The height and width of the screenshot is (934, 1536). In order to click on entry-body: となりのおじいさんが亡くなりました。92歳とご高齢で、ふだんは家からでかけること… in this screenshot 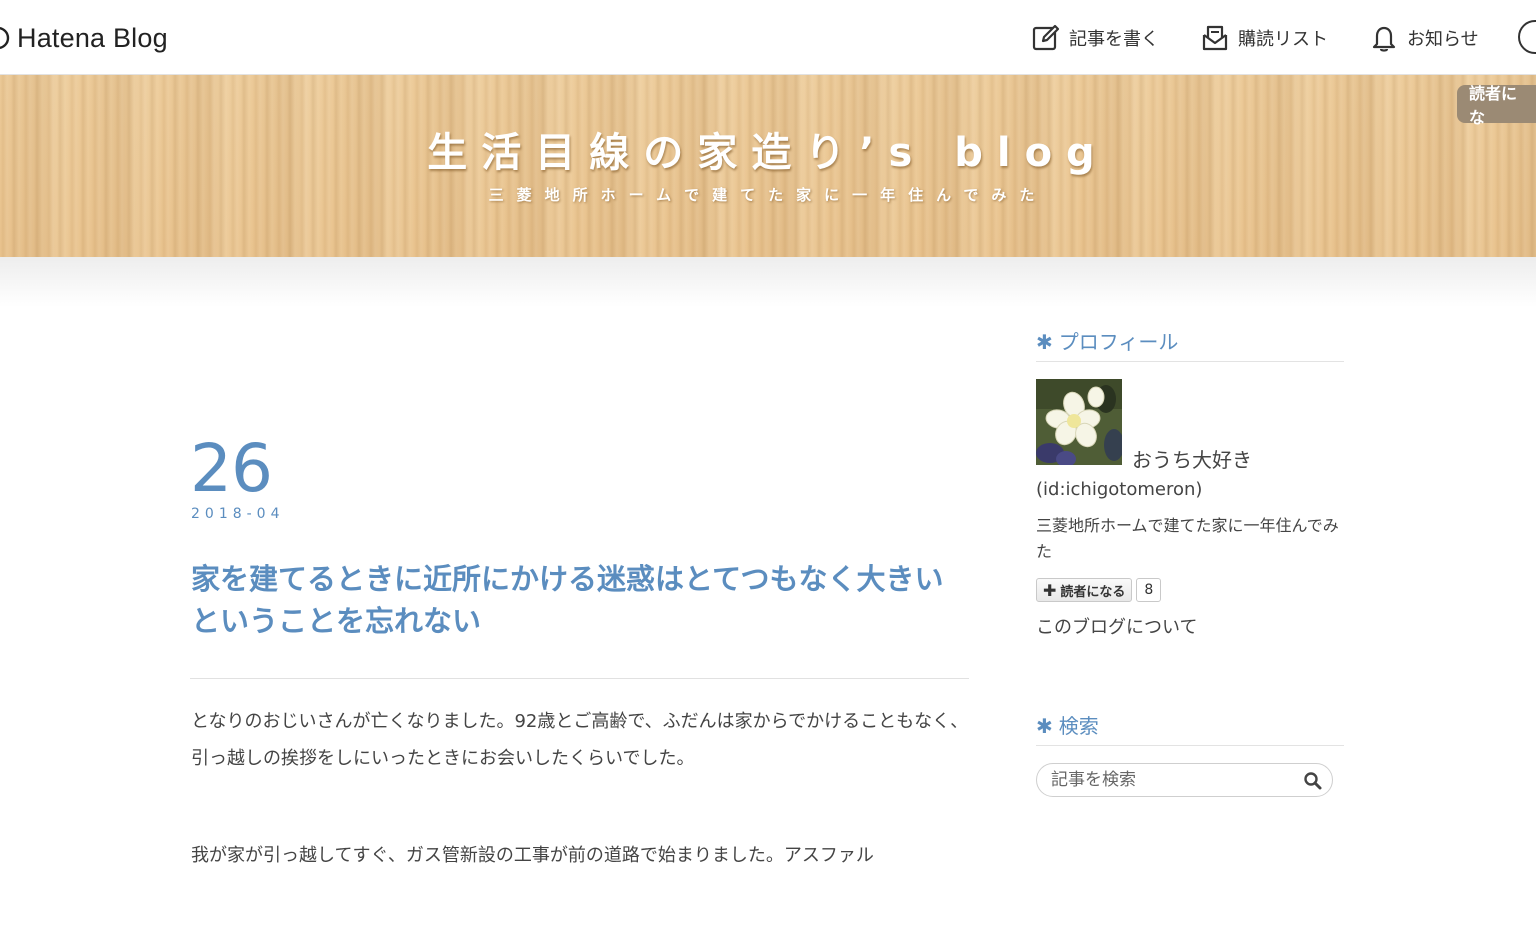, I will do `click(581, 818)`.